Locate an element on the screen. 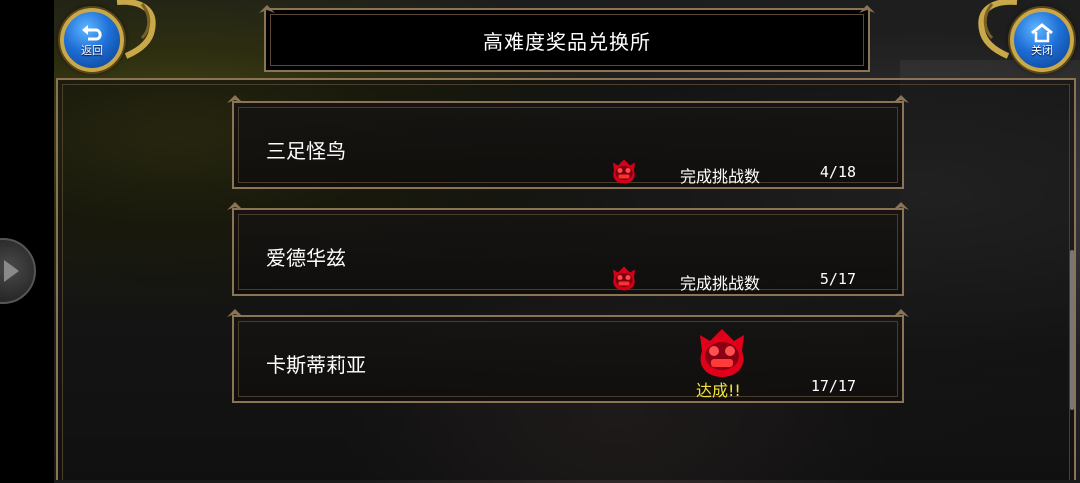 This screenshot has height=483, width=1080. boss-name: 爱德华兹 is located at coordinates (306, 258).